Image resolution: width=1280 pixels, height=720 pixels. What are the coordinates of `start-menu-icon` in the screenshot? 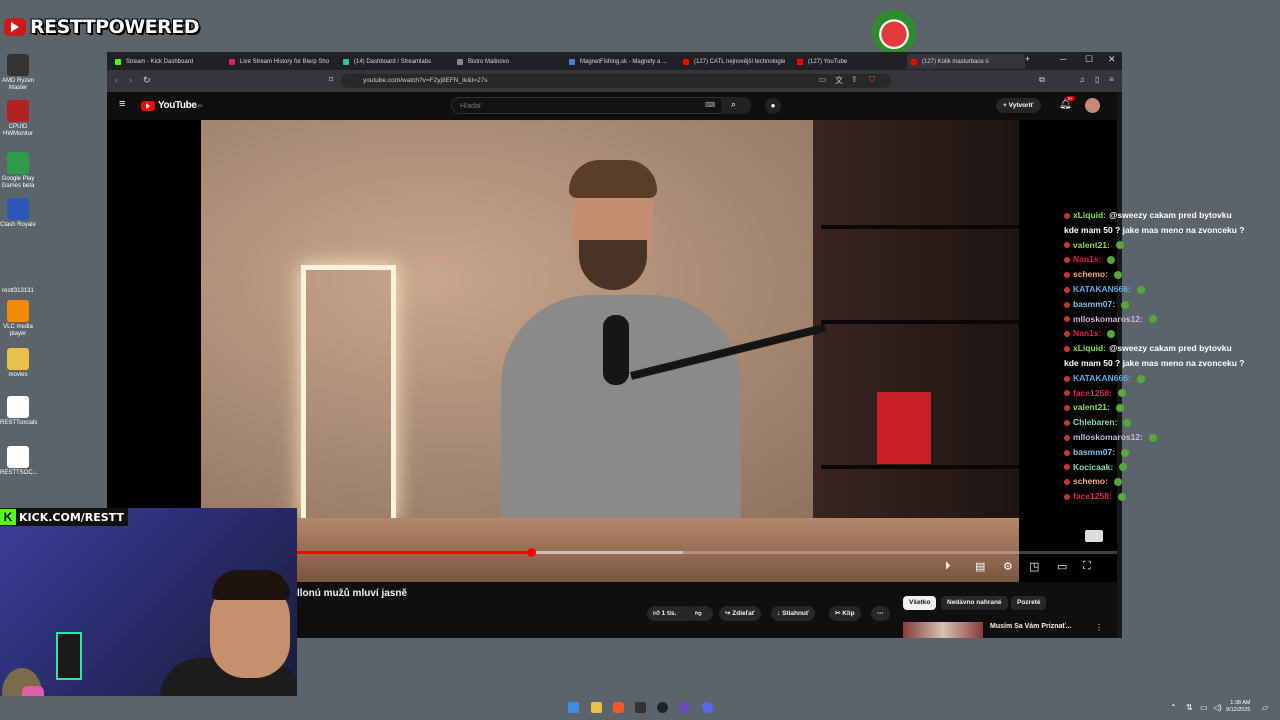 It's located at (573, 707).